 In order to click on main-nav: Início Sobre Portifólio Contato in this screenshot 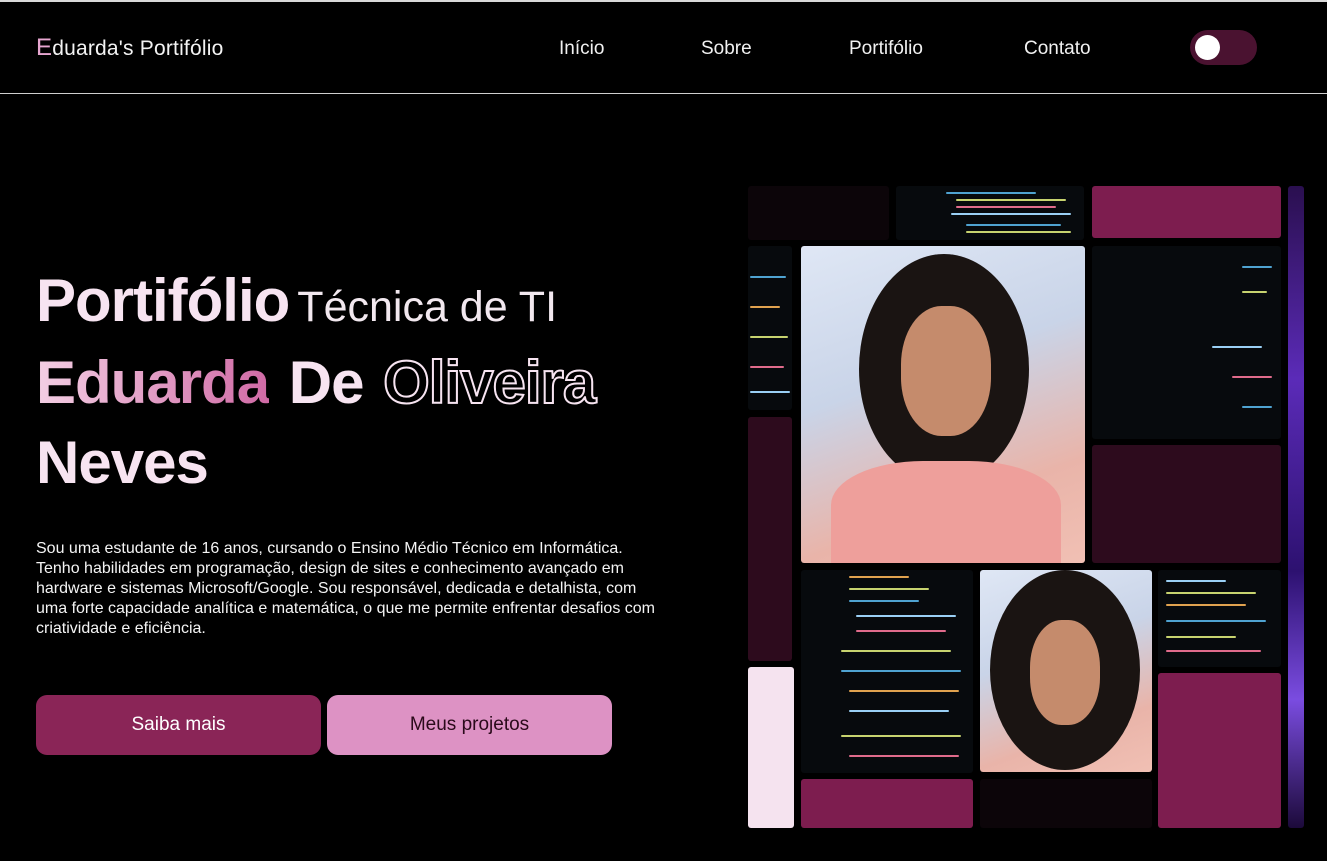, I will do `click(663, 50)`.